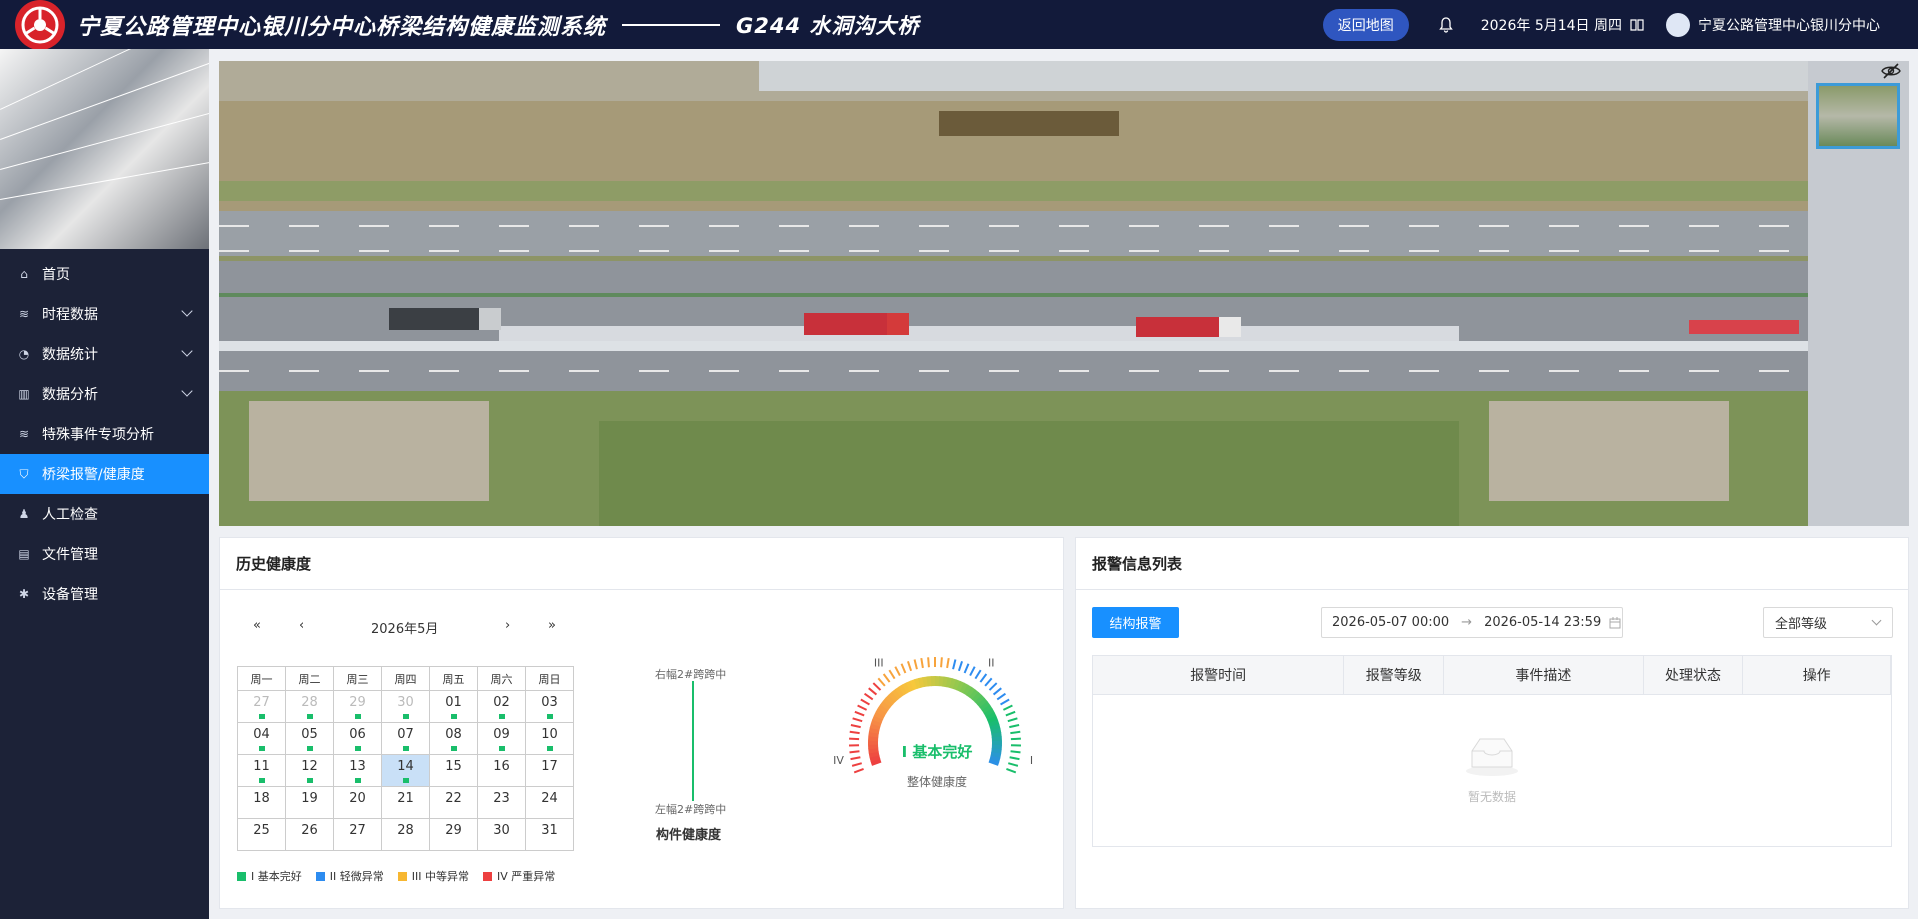 The width and height of the screenshot is (1918, 919). What do you see at coordinates (501, 702) in the screenshot?
I see `calendar-day-number: 02` at bounding box center [501, 702].